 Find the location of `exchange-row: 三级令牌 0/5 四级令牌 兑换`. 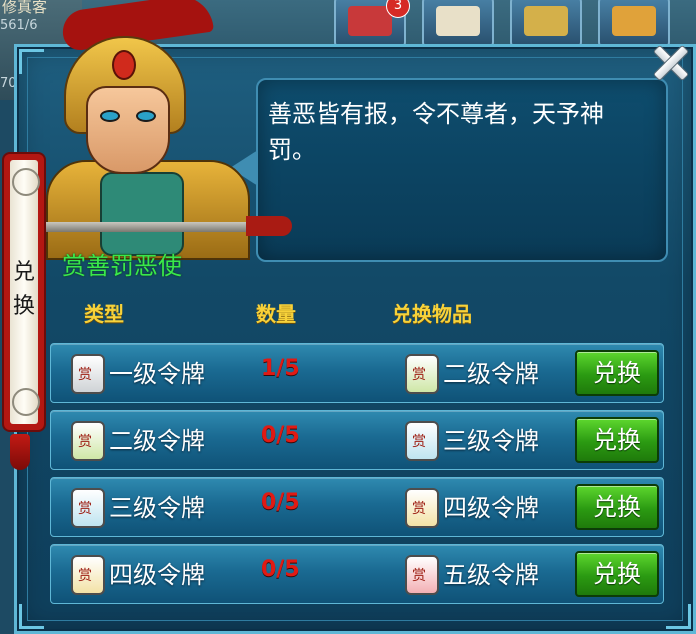

exchange-row: 三级令牌 0/5 四级令牌 兑换 is located at coordinates (357, 507).